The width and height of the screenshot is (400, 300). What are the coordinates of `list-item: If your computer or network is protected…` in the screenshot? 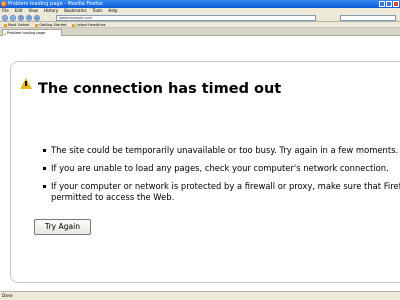 It's located at (221, 192).